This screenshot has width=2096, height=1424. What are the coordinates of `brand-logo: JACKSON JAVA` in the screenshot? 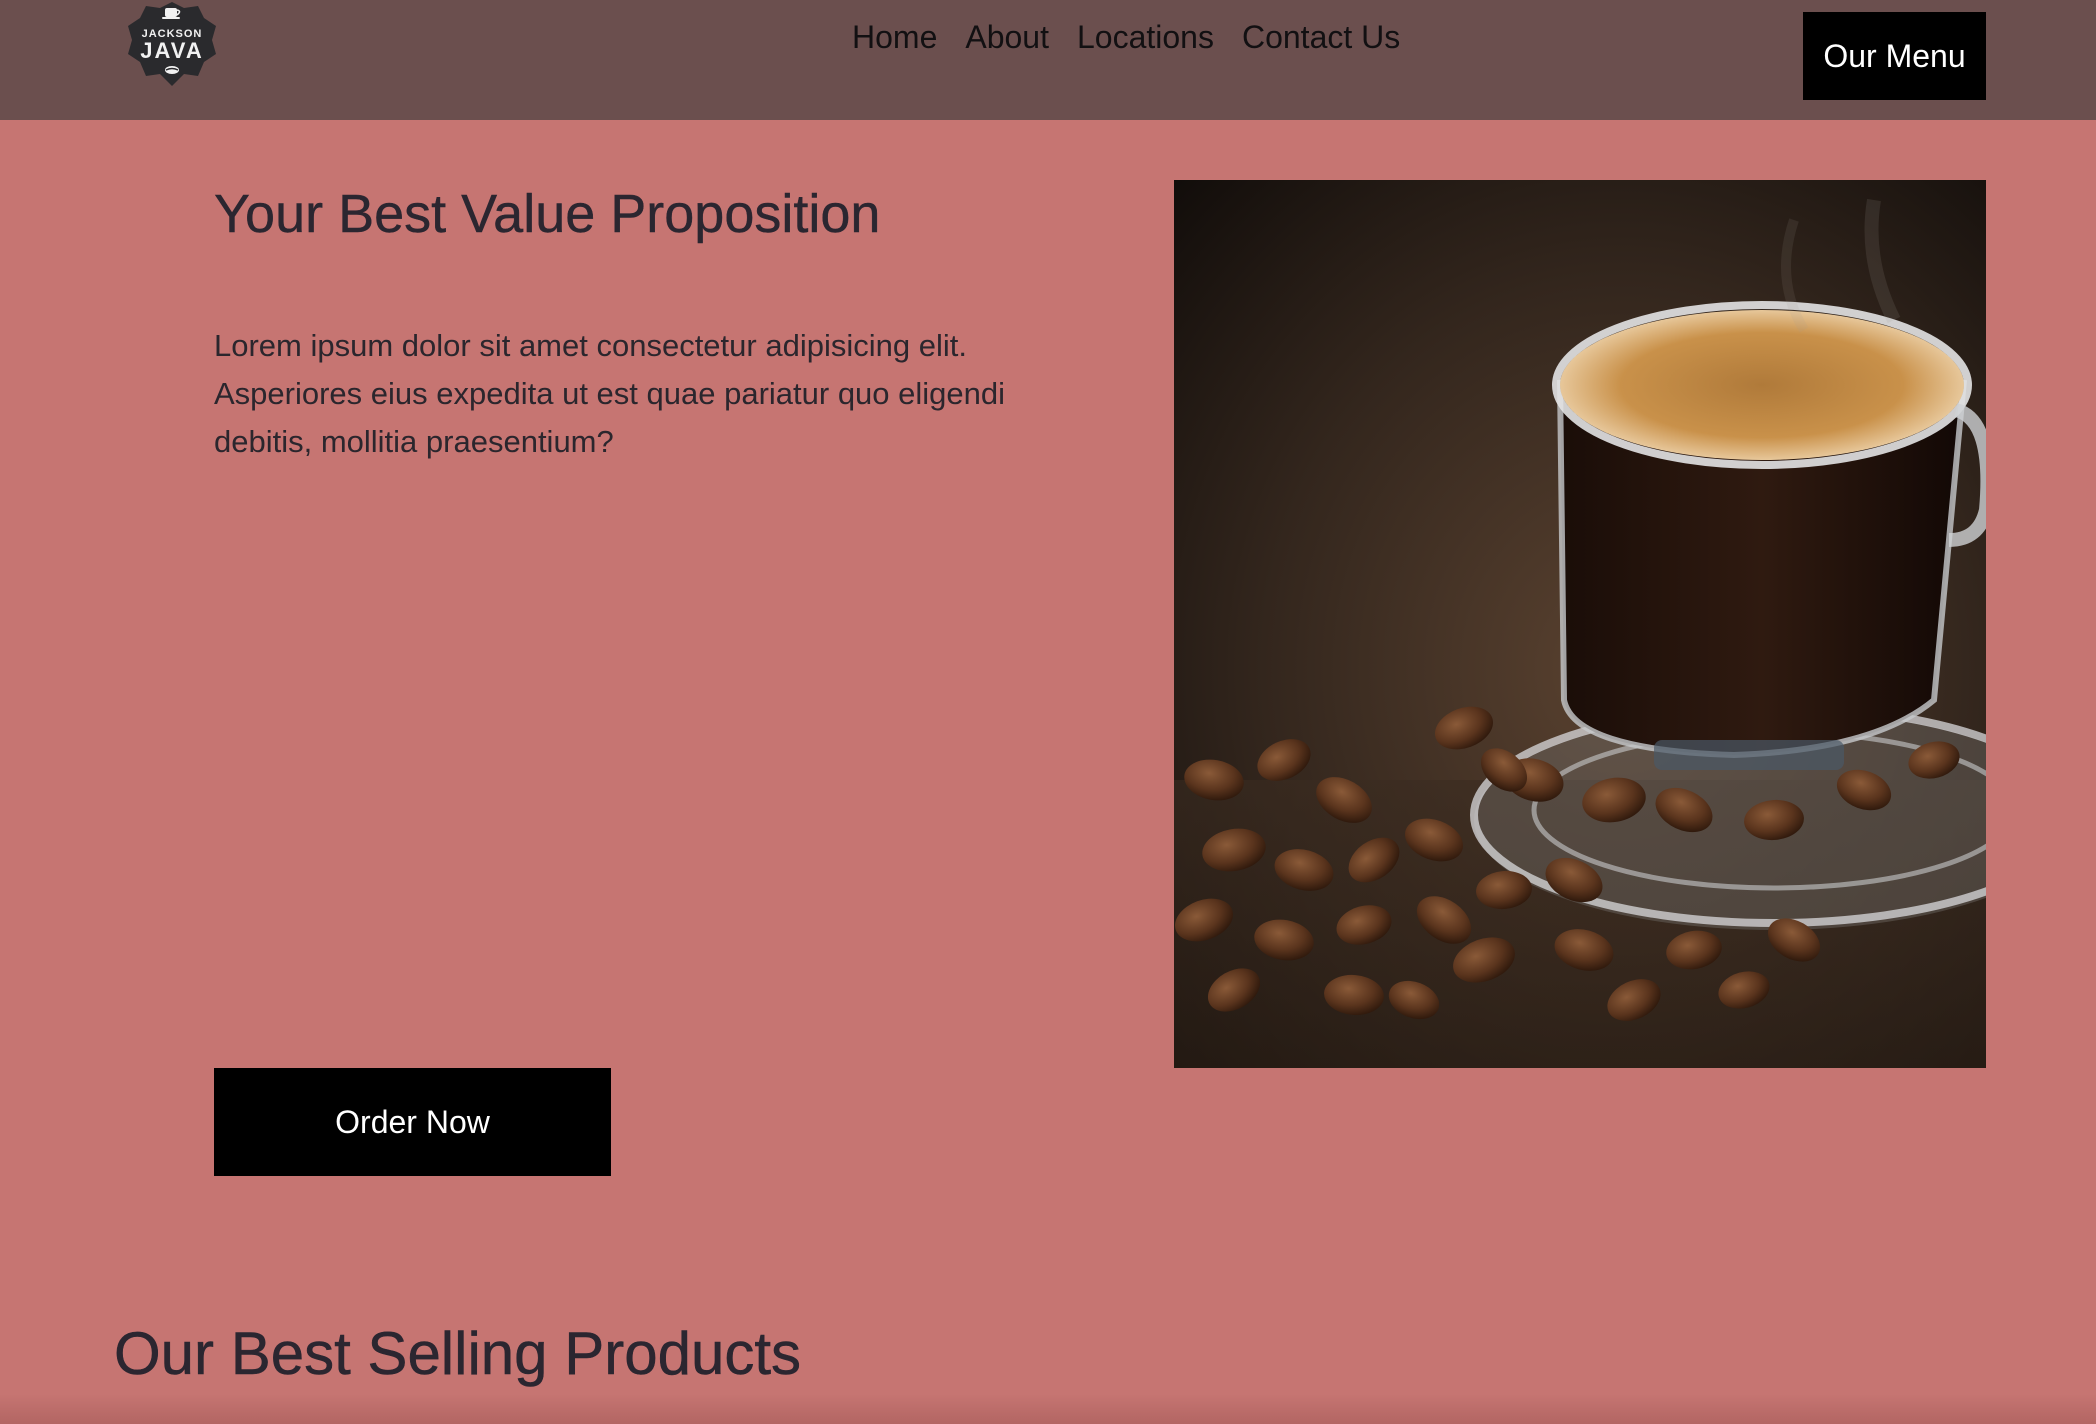 It's located at (172, 45).